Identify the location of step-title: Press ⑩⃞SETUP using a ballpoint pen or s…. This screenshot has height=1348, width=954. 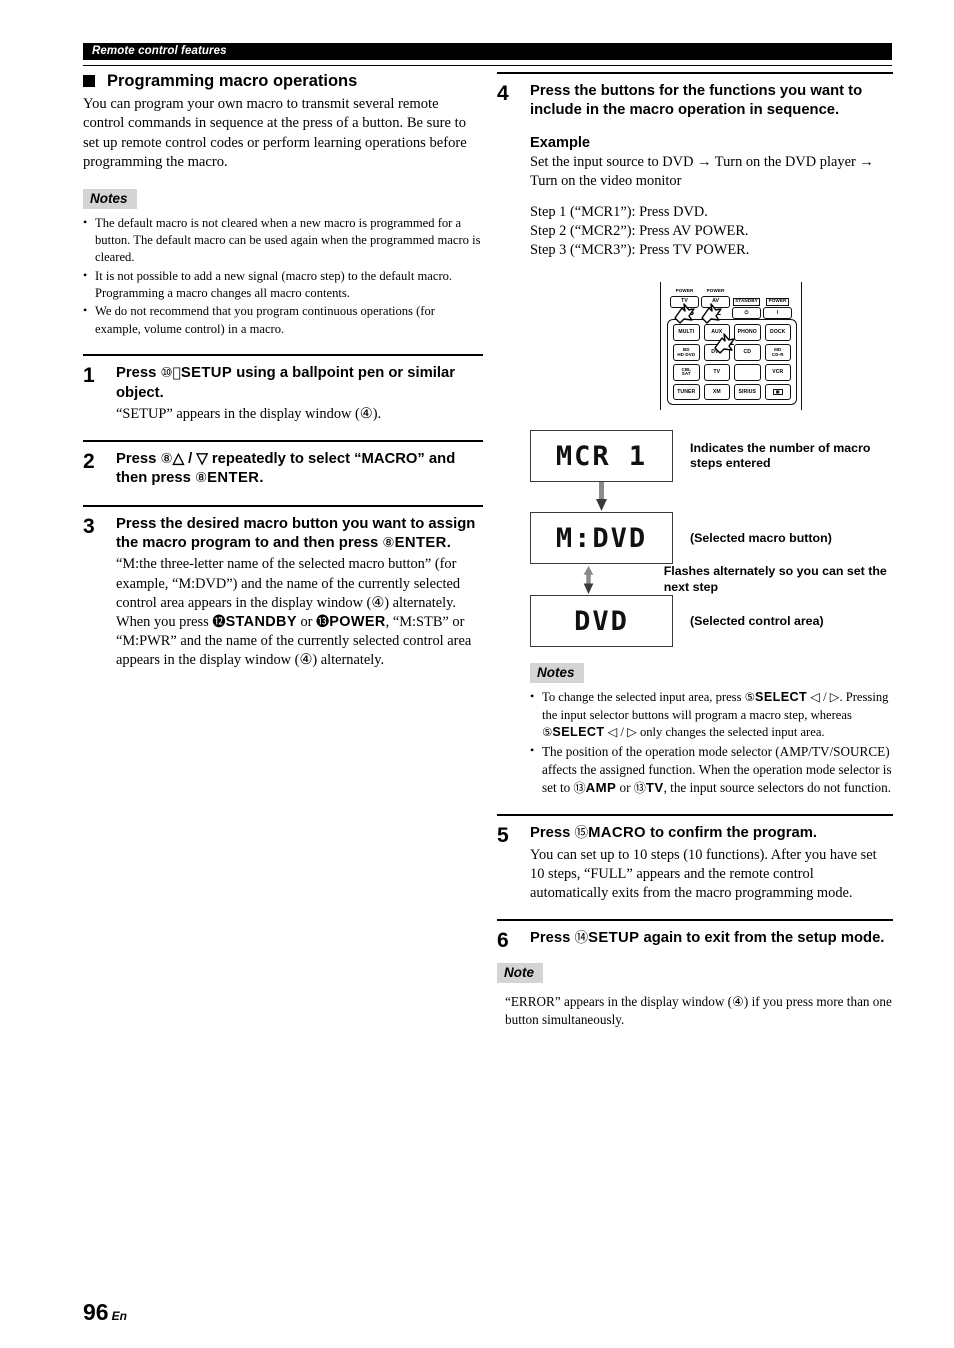
(285, 383).